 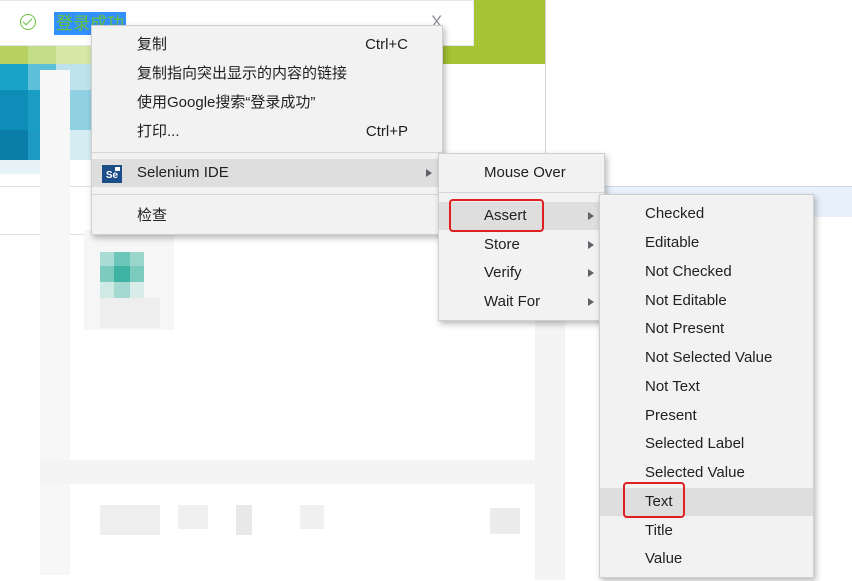 I want to click on menu-item-label: Mouse Over, so click(x=525, y=172).